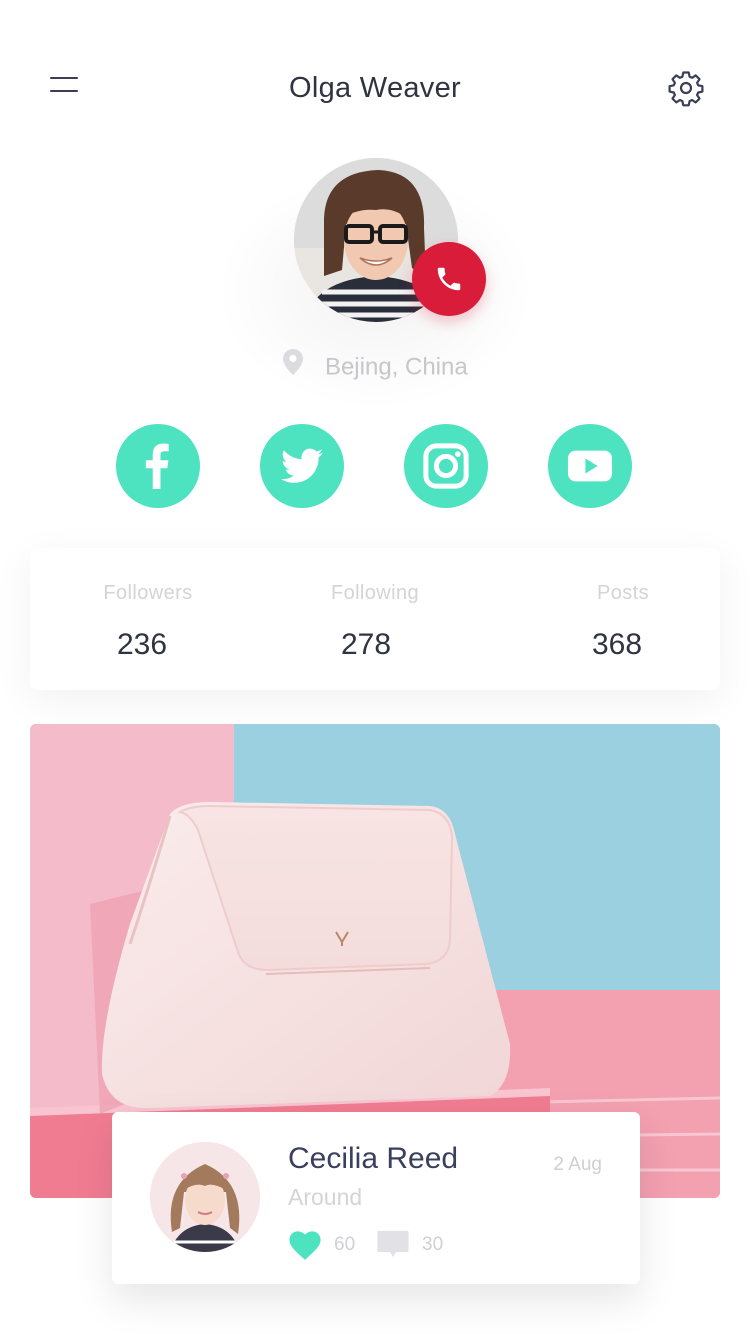  Describe the element at coordinates (617, 644) in the screenshot. I see `posts-value: 368` at that location.